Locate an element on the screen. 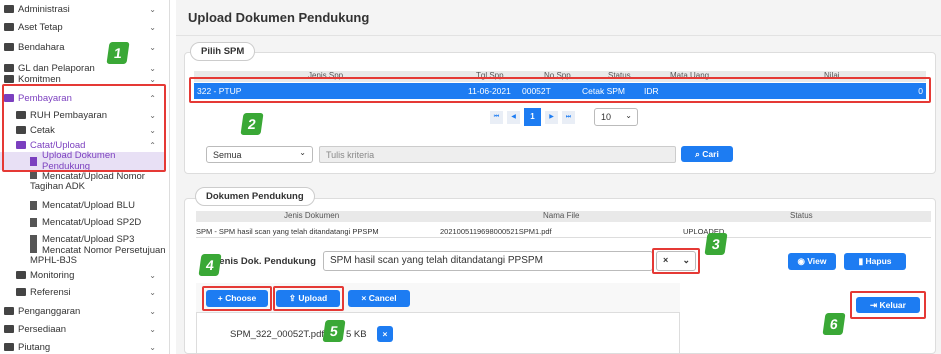 Image resolution: width=941 pixels, height=354 pixels. highlight-box-menu is located at coordinates (84, 128).